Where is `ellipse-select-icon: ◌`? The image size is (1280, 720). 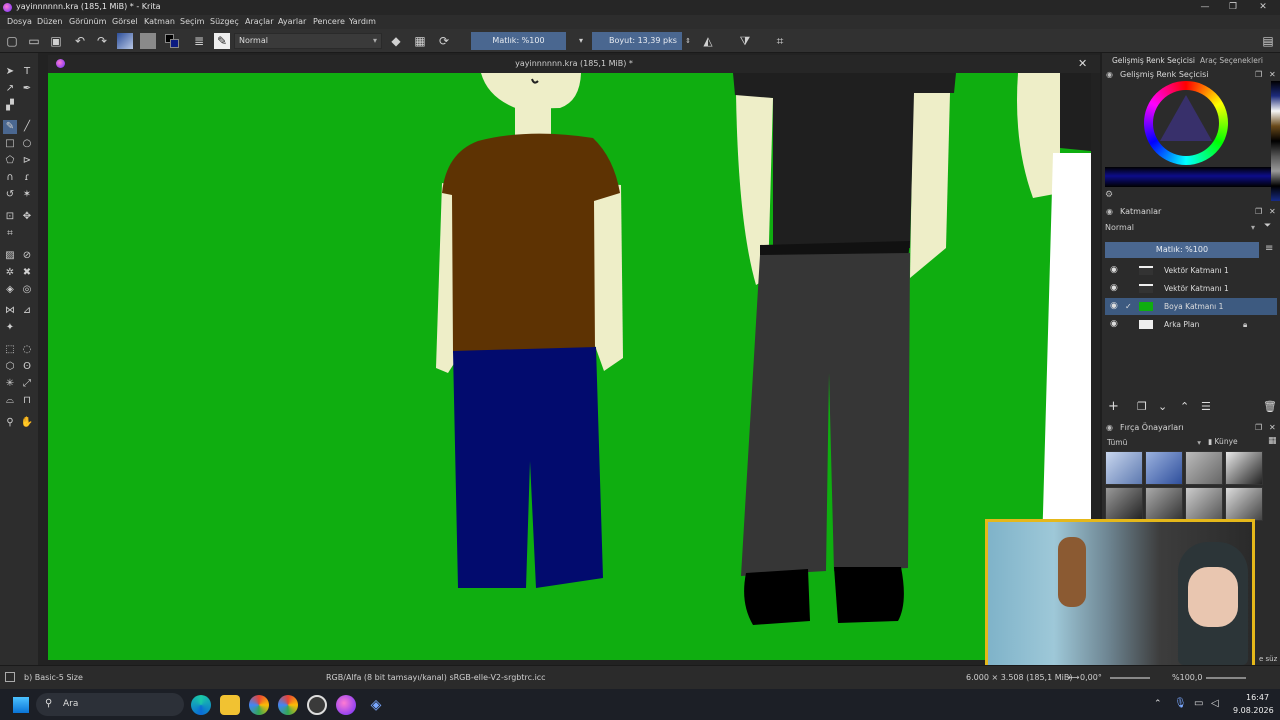 ellipse-select-icon: ◌ is located at coordinates (27, 350).